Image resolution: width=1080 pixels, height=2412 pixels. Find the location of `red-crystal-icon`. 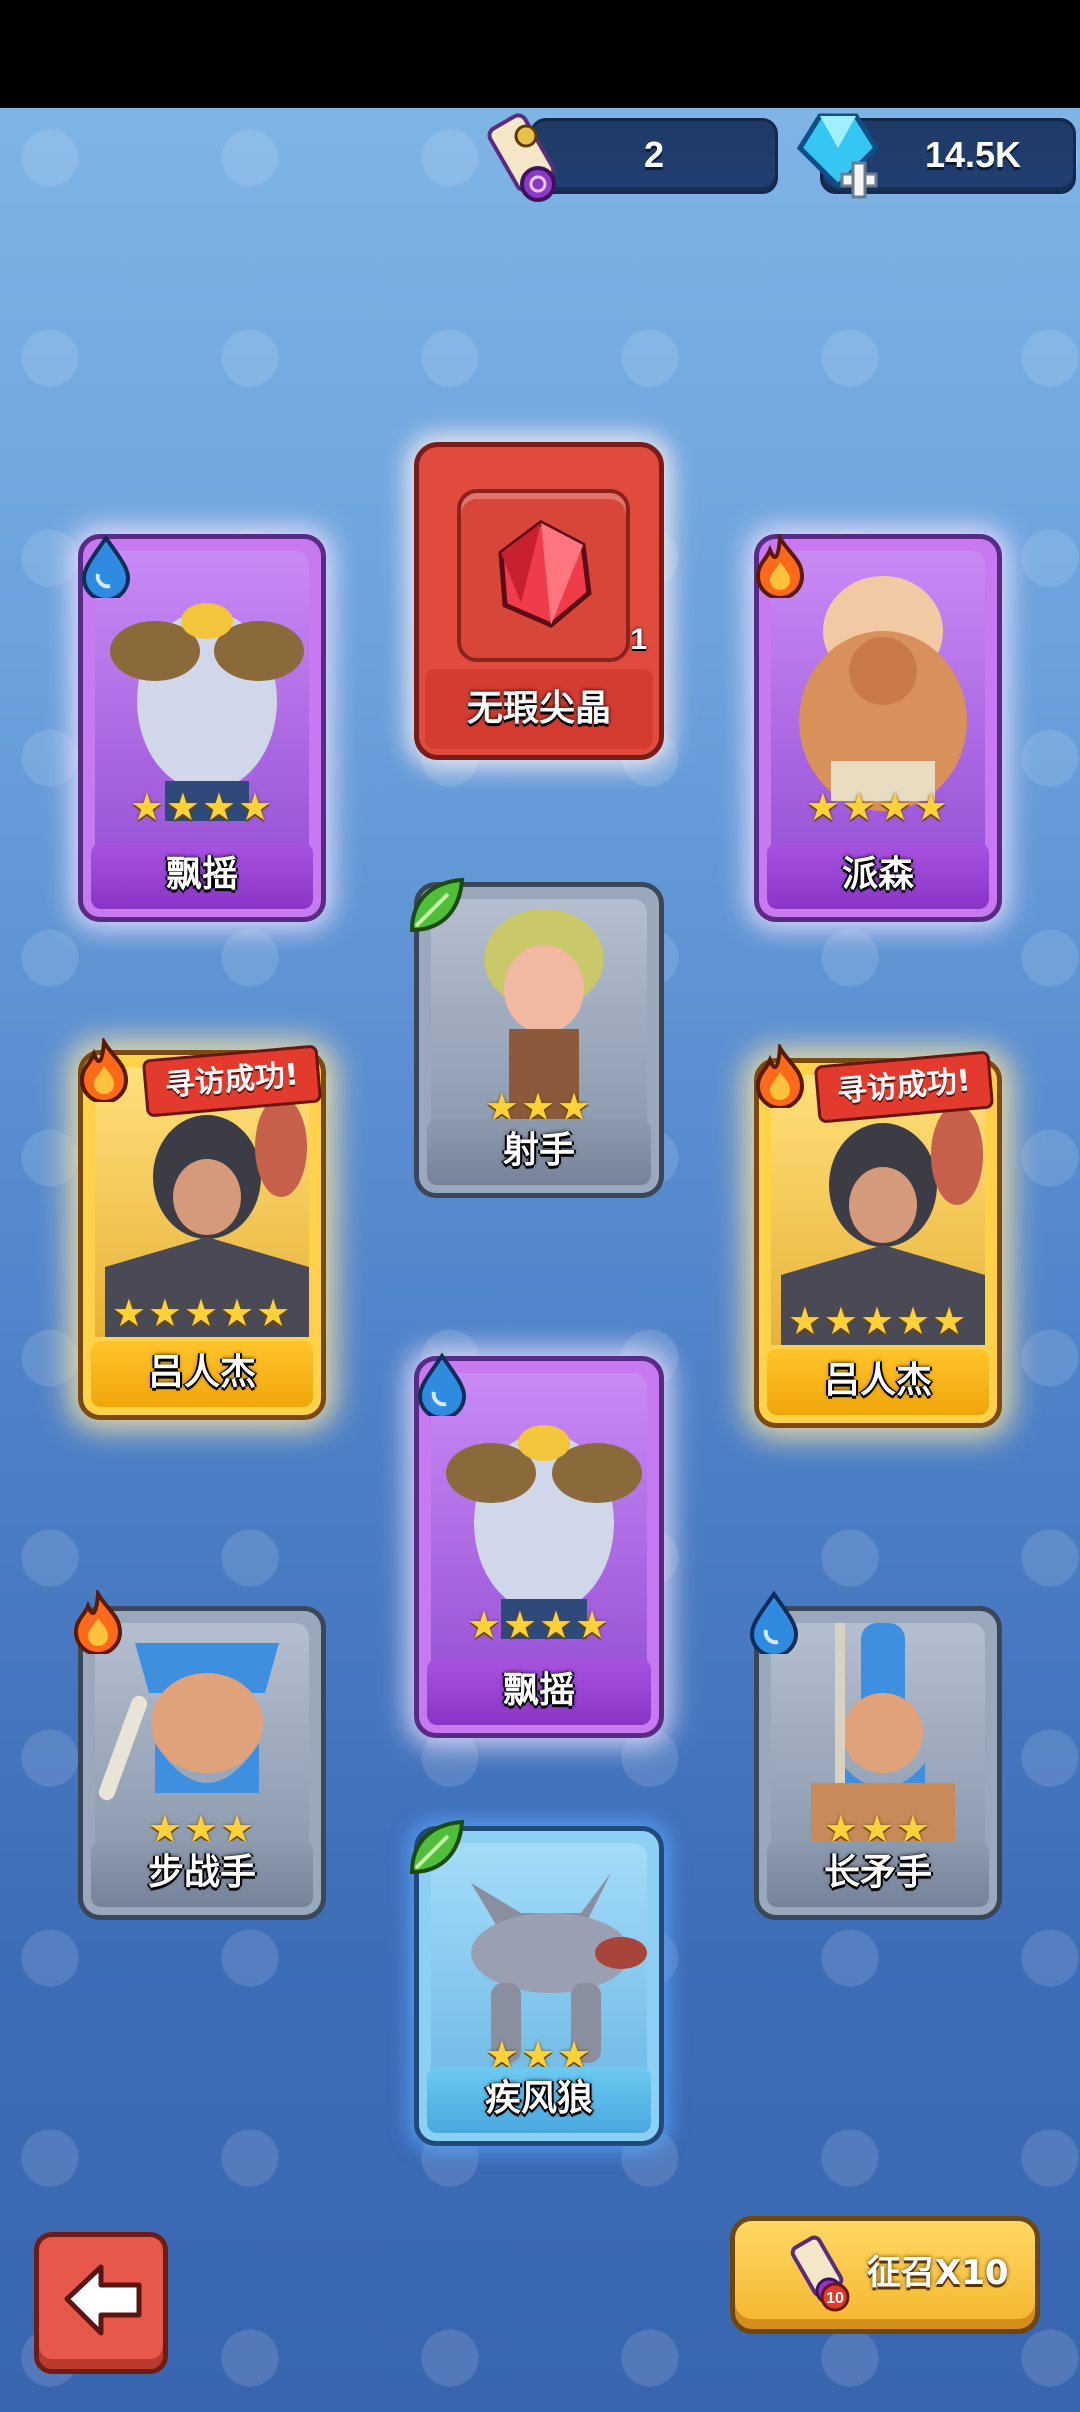

red-crystal-icon is located at coordinates (545, 574).